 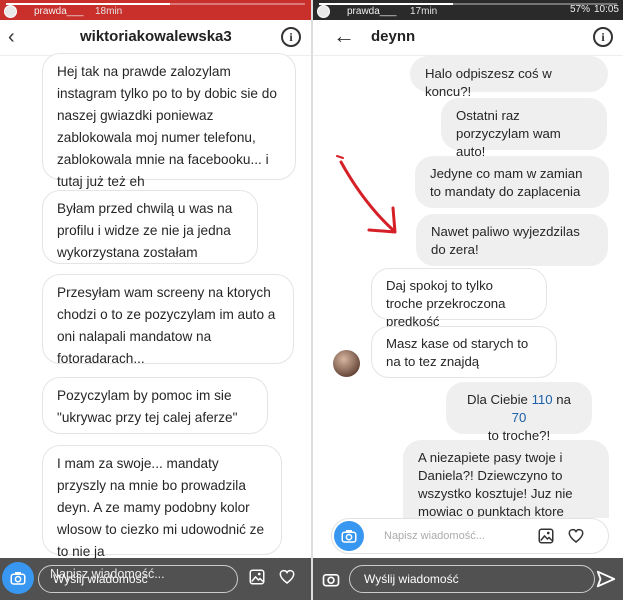 What do you see at coordinates (155, 4) in the screenshot?
I see `story-progress-bar` at bounding box center [155, 4].